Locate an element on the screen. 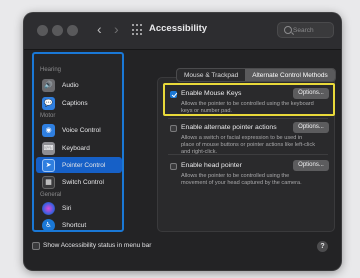  sidebar-item-label: Shortcut is located at coordinates (74, 225).